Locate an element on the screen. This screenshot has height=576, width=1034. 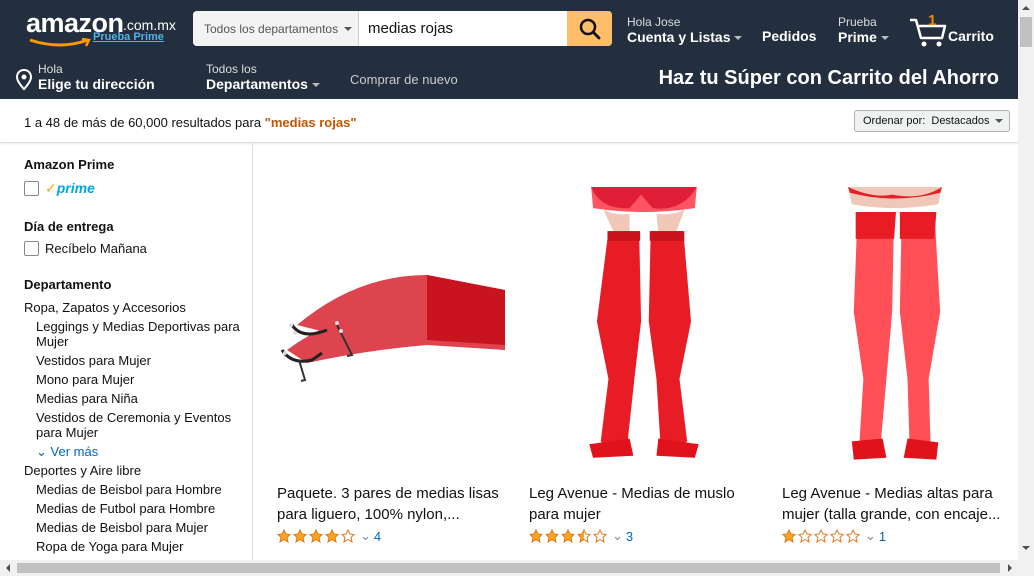
department-item: Vestidos para Mujer is located at coordinates (134, 360).